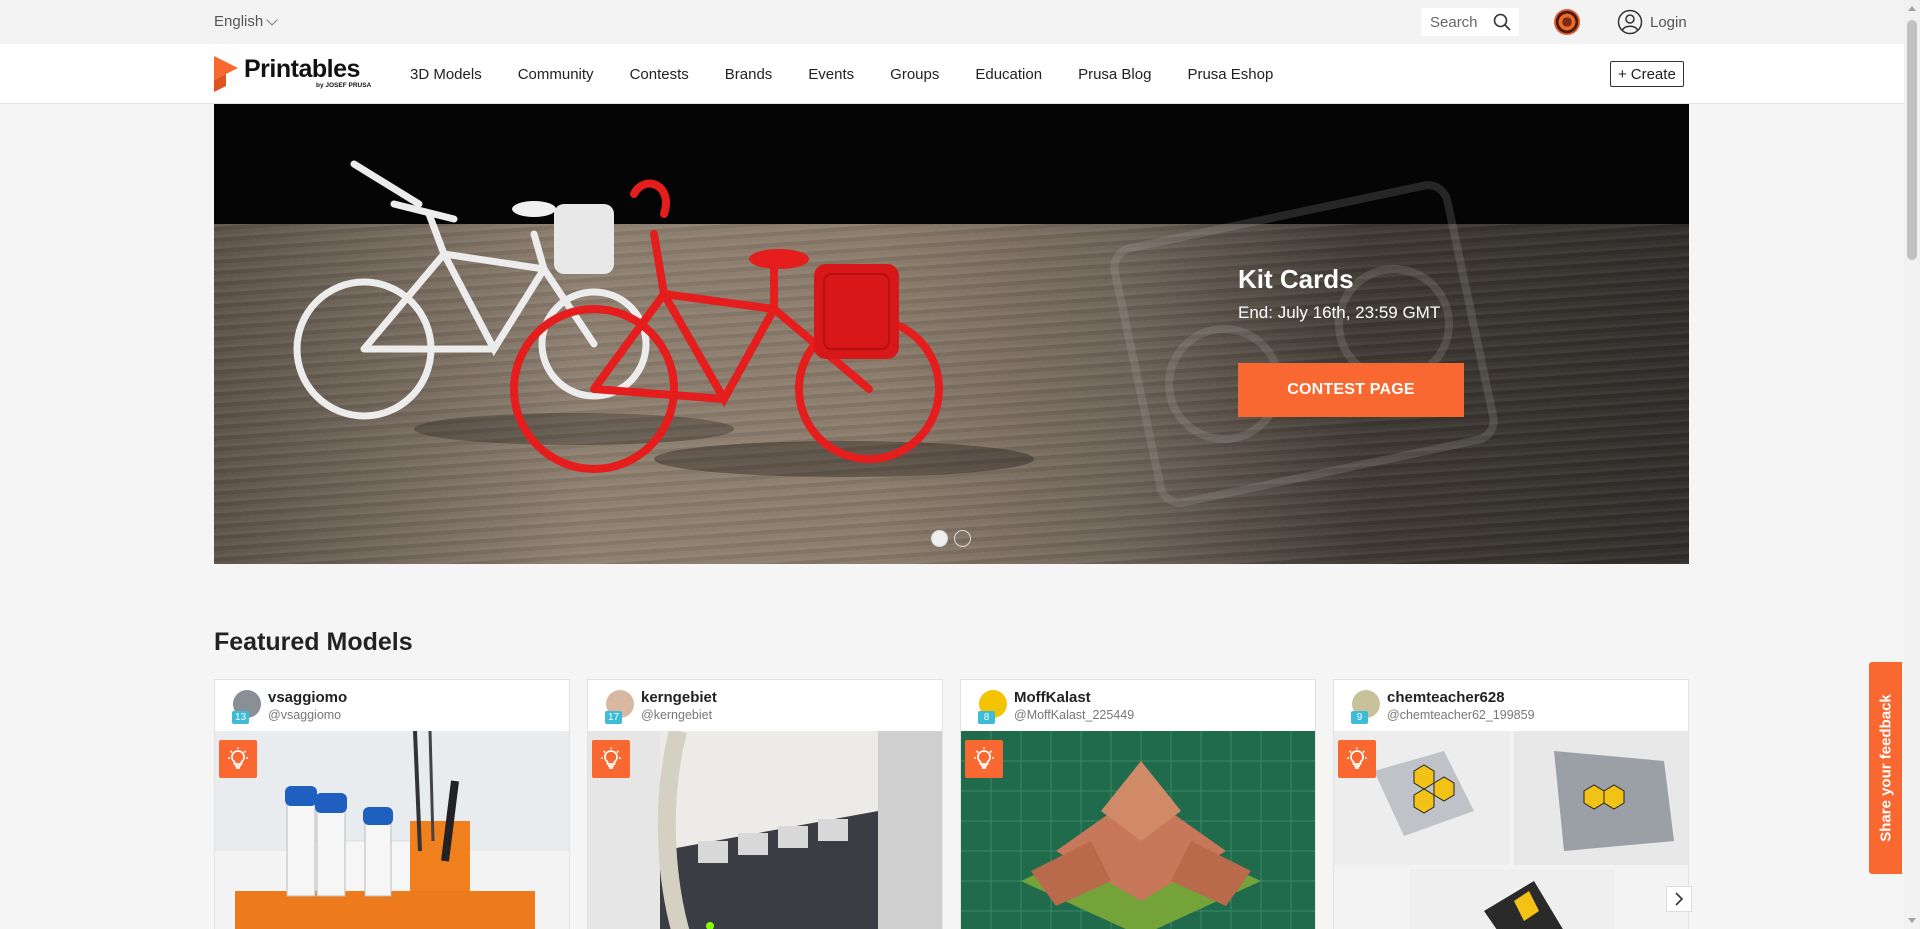 The height and width of the screenshot is (929, 1920). What do you see at coordinates (1912, 140) in the screenshot?
I see `scroll-thumb` at bounding box center [1912, 140].